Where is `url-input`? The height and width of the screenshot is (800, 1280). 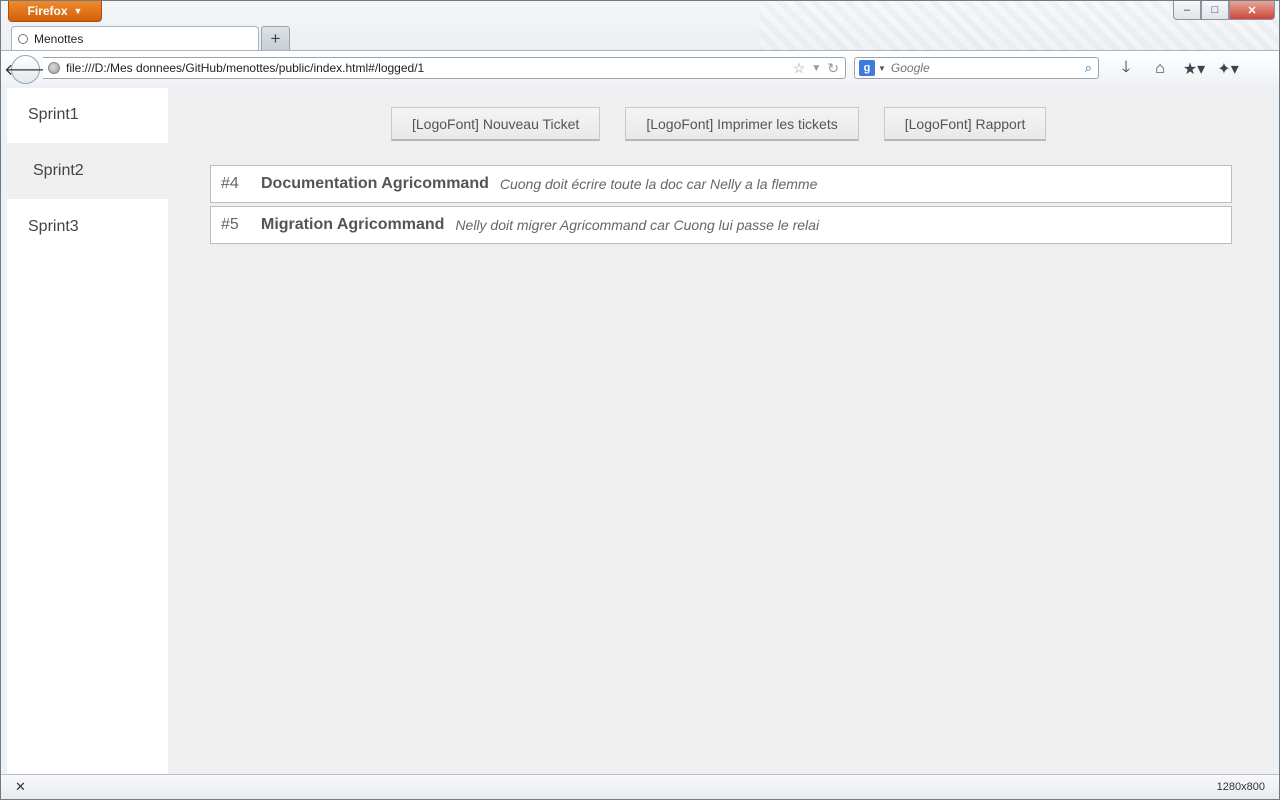 url-input is located at coordinates (429, 68).